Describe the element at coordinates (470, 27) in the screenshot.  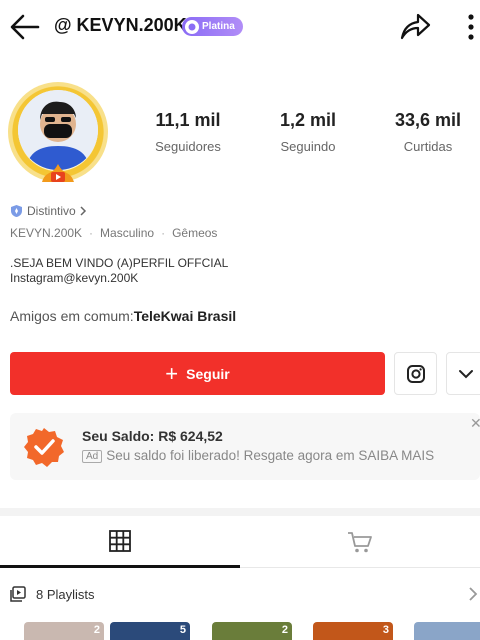
I see `more-options-icon` at that location.